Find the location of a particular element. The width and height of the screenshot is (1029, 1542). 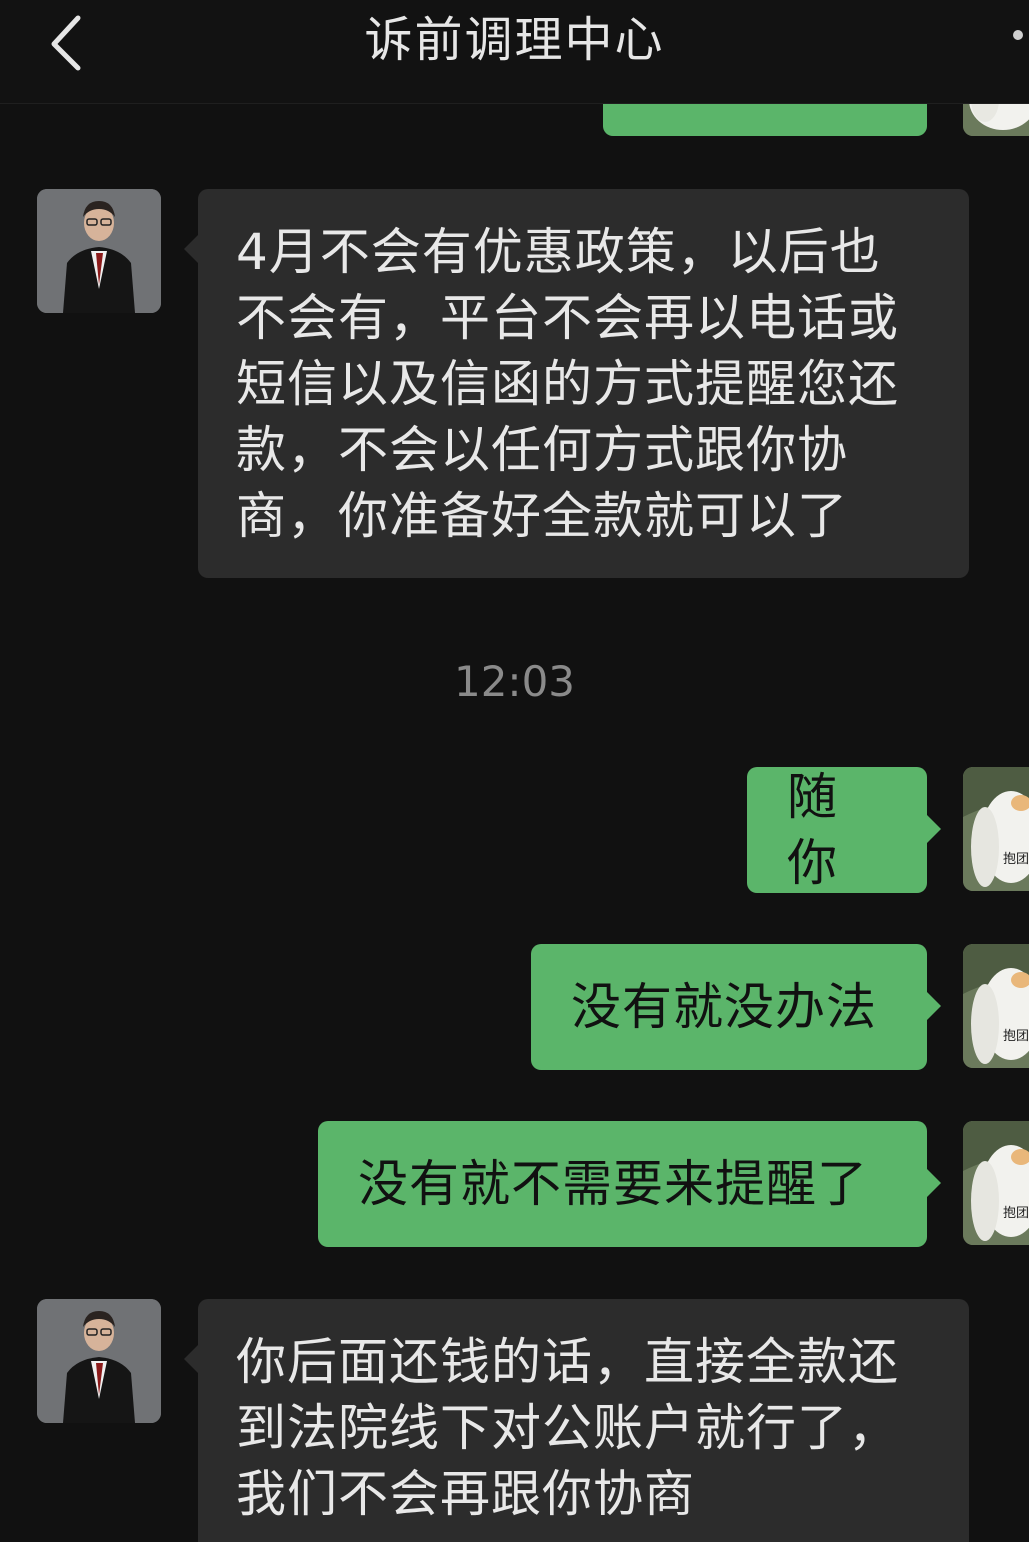

message-text: 没有就不需要来提醒了 is located at coordinates (613, 1184).